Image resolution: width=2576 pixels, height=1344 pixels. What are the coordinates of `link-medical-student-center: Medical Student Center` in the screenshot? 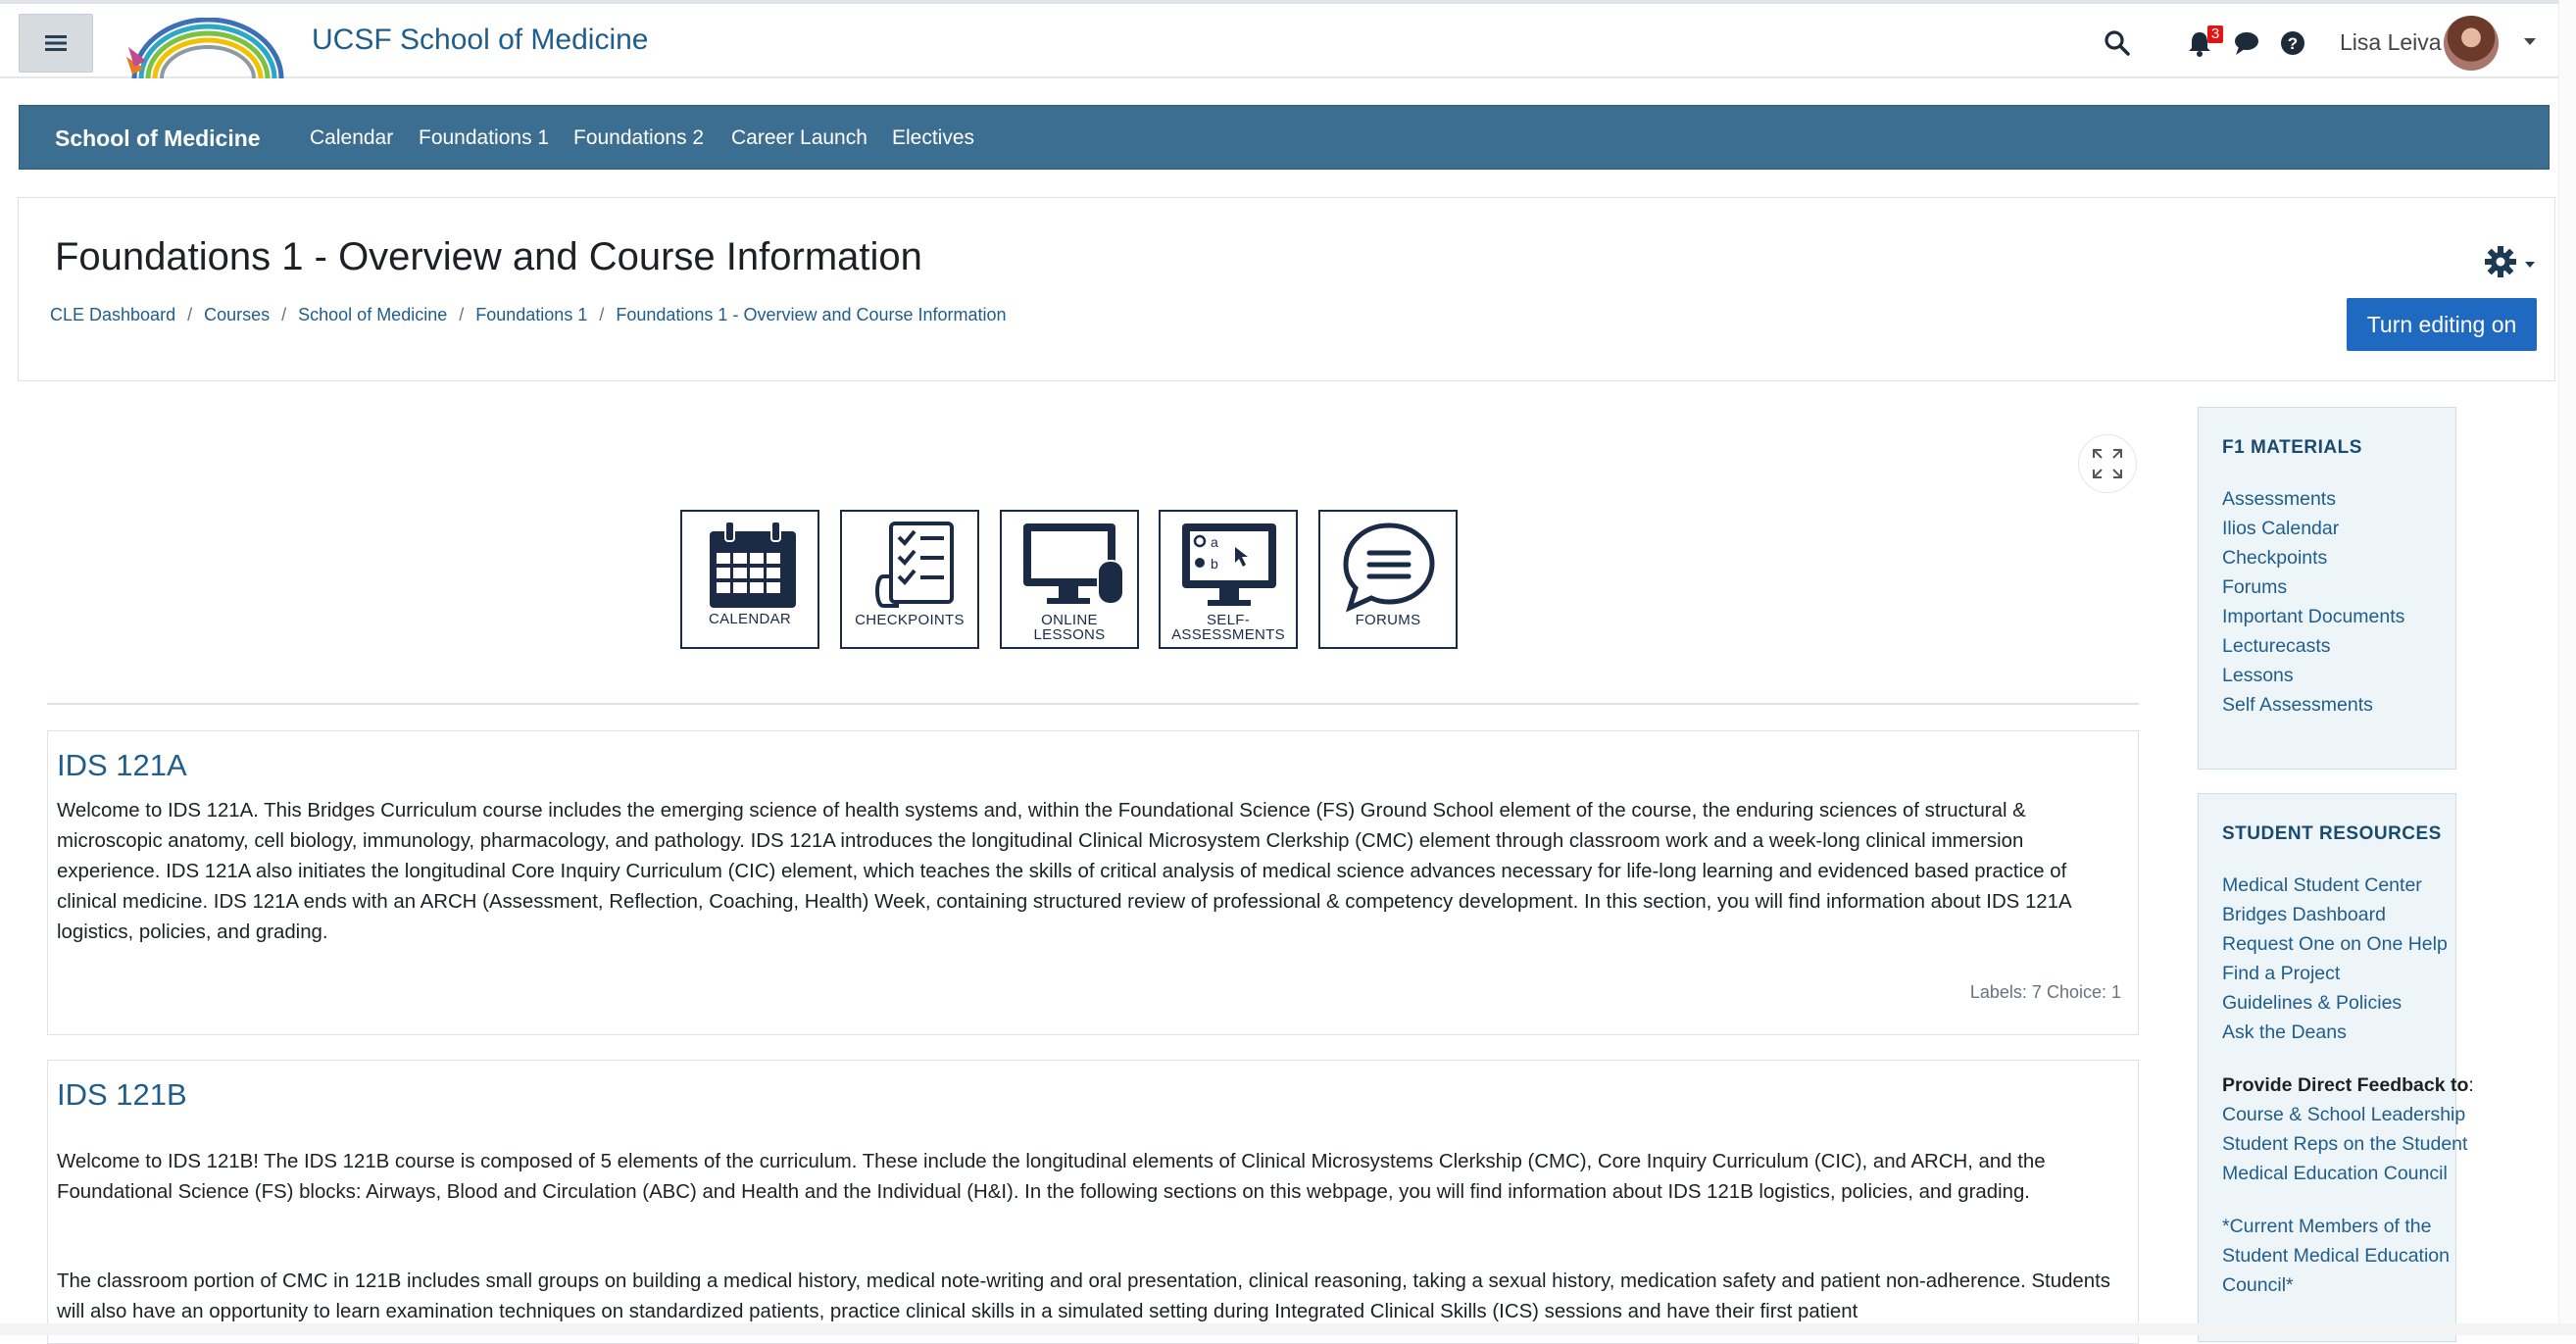 It's located at (2322, 886).